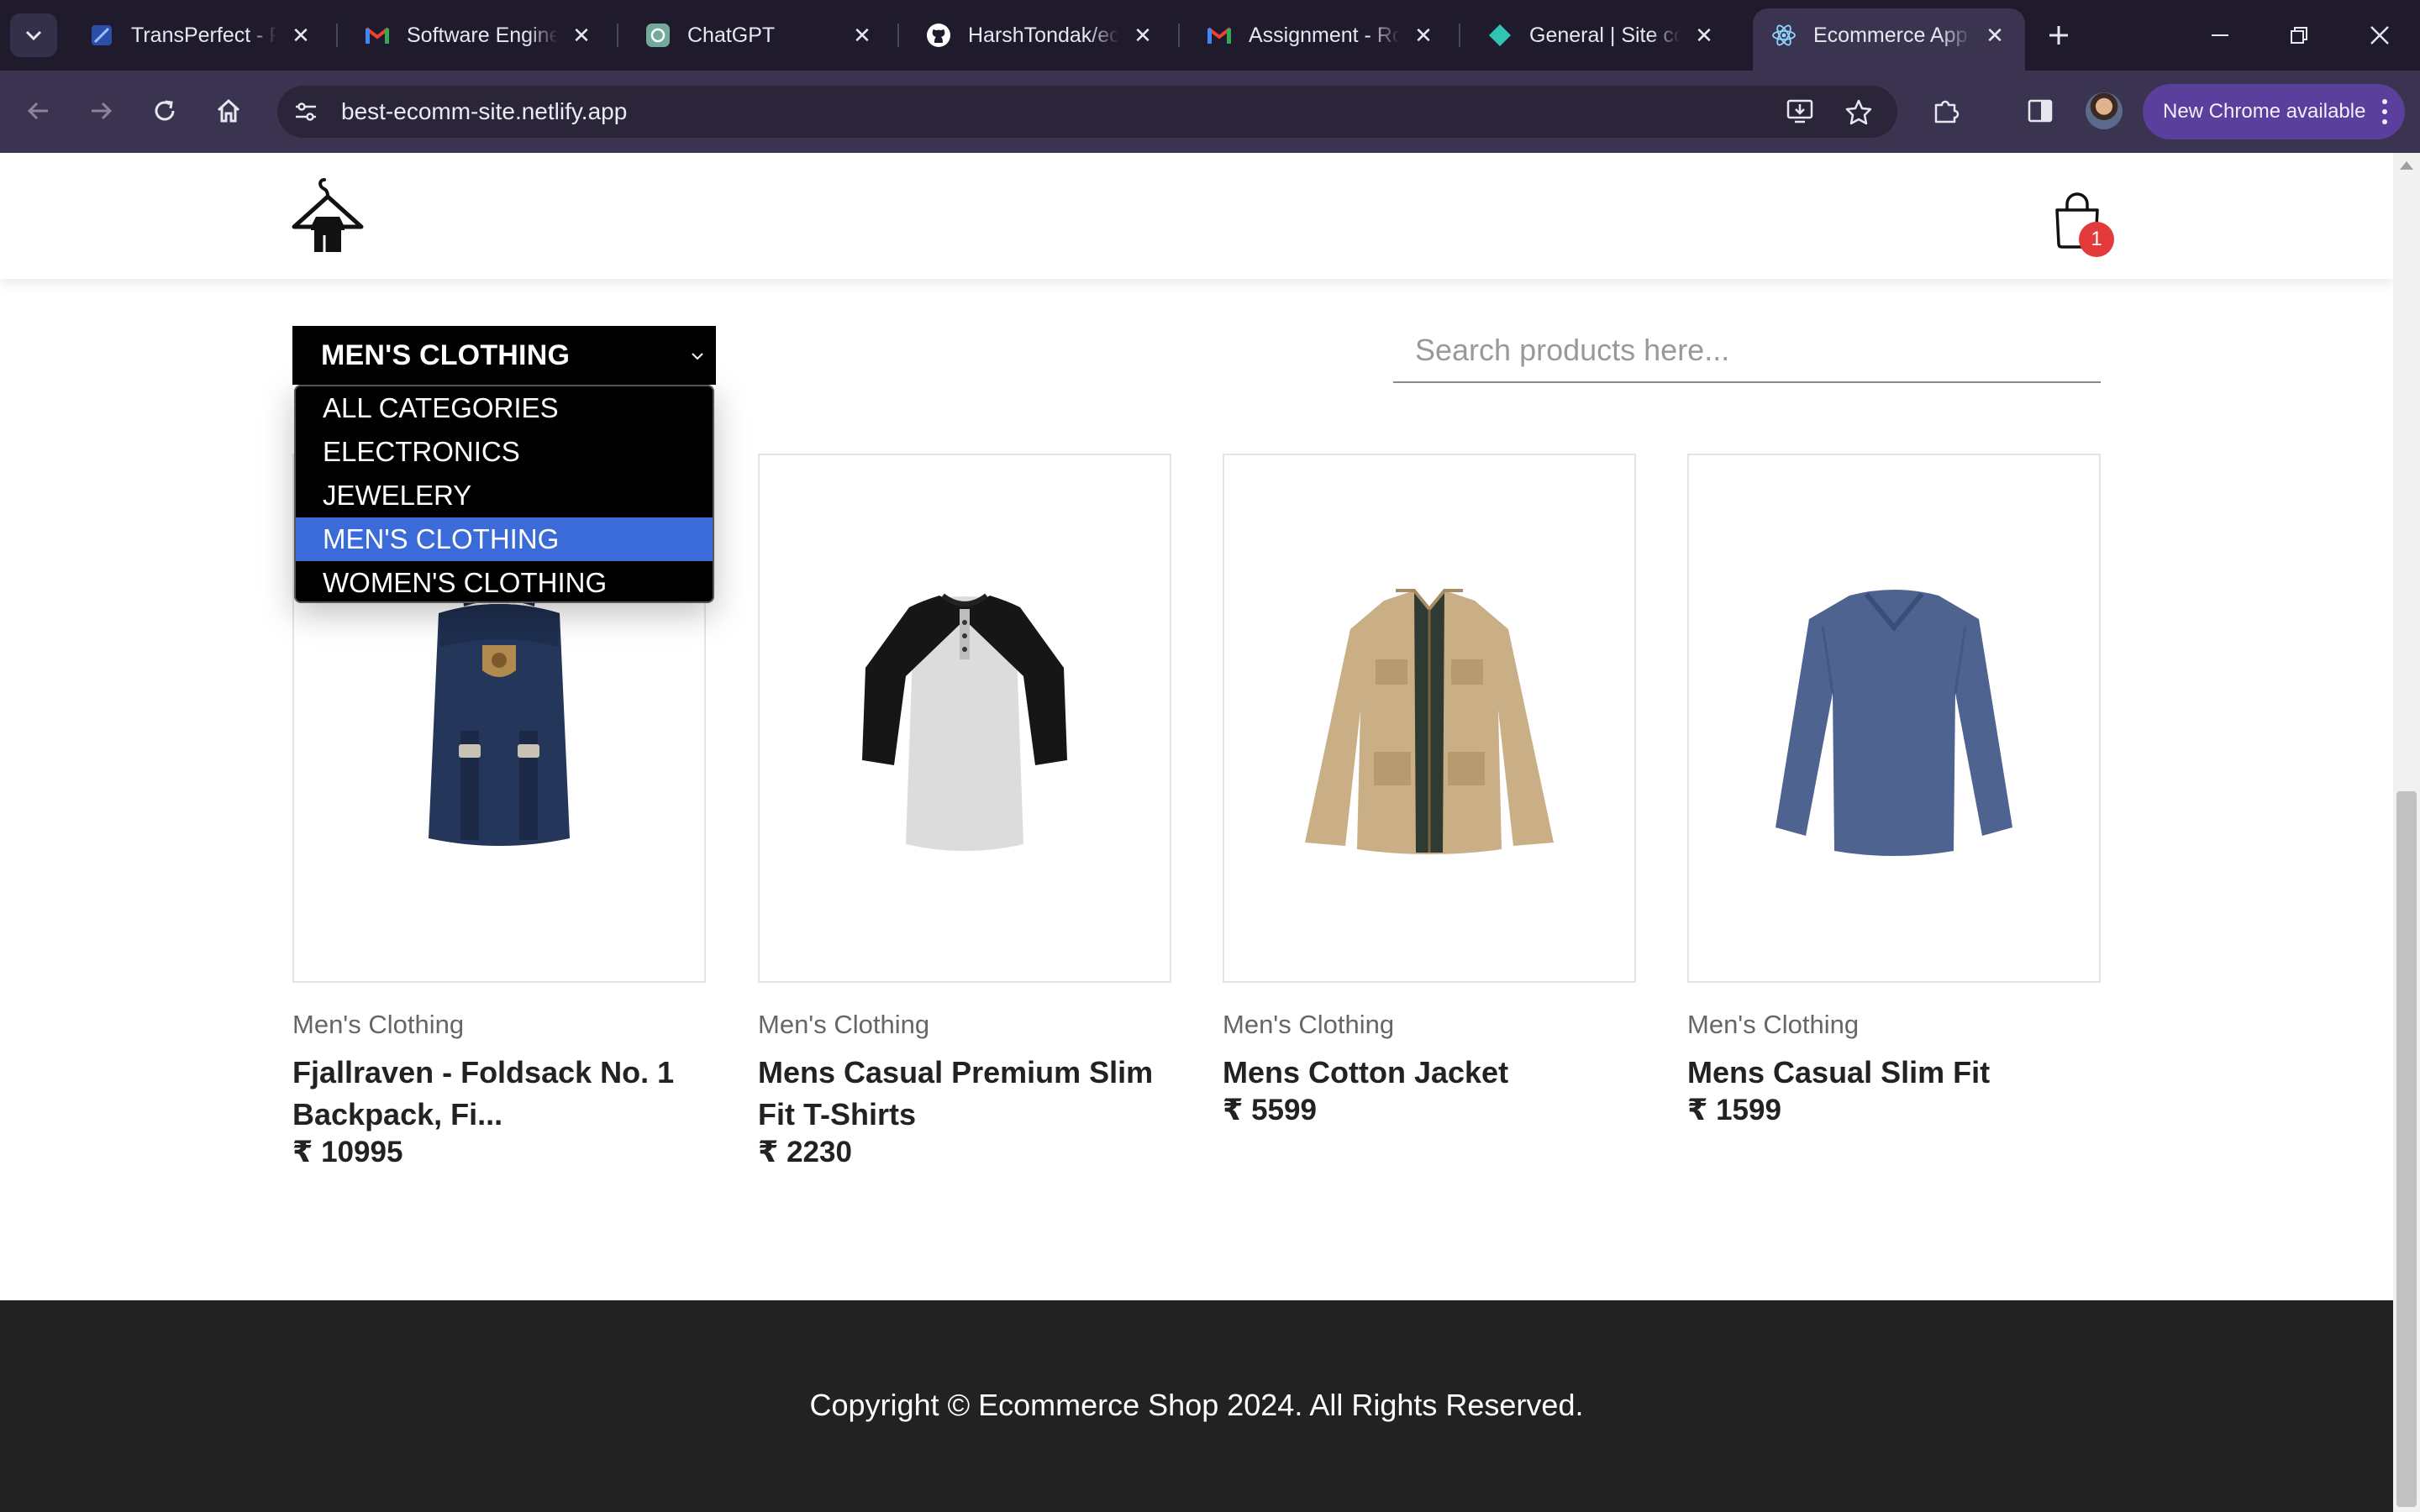 Image resolution: width=2420 pixels, height=1512 pixels. Describe the element at coordinates (1429, 1073) in the screenshot. I see `product-title: Mens Cotton Jacket` at that location.